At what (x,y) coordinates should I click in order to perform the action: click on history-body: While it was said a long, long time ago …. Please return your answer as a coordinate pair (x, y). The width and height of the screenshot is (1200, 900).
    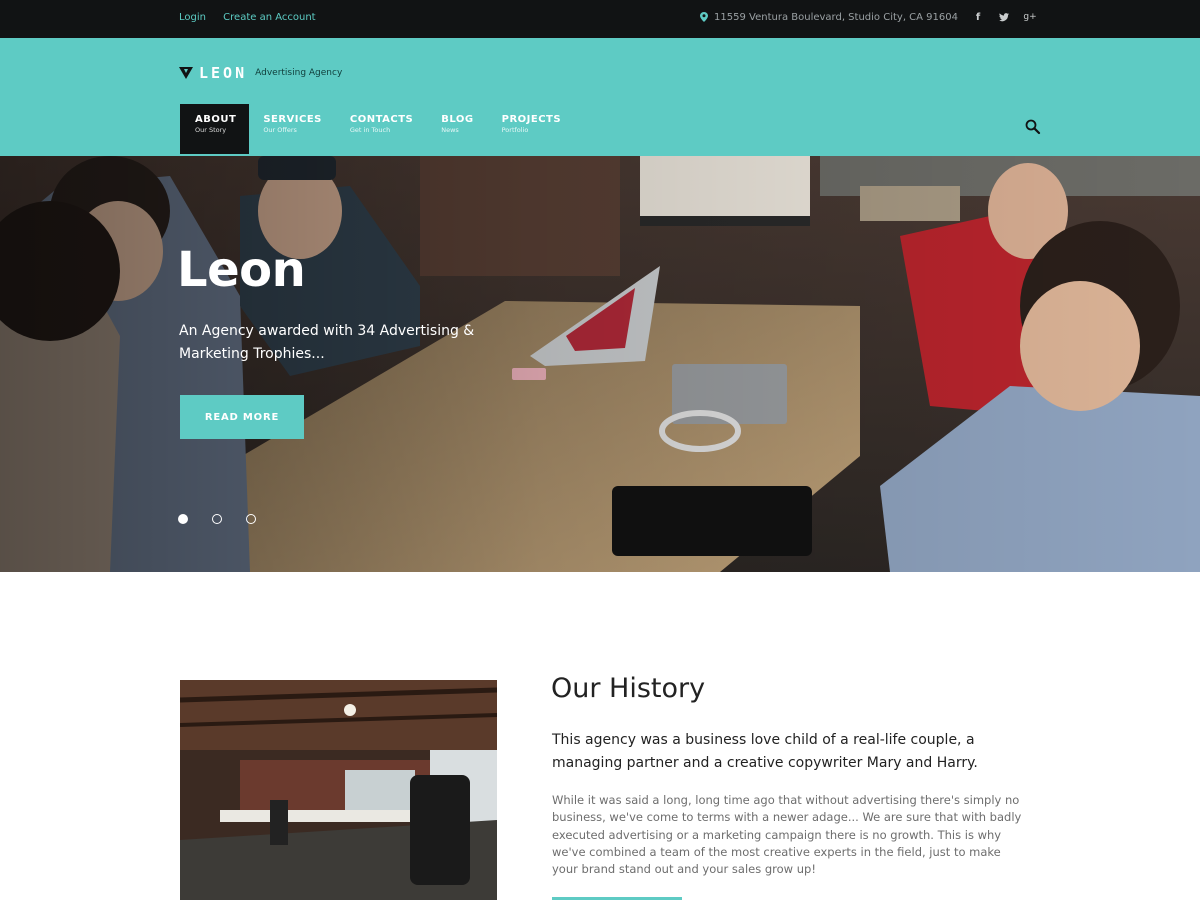
    Looking at the image, I should click on (787, 835).